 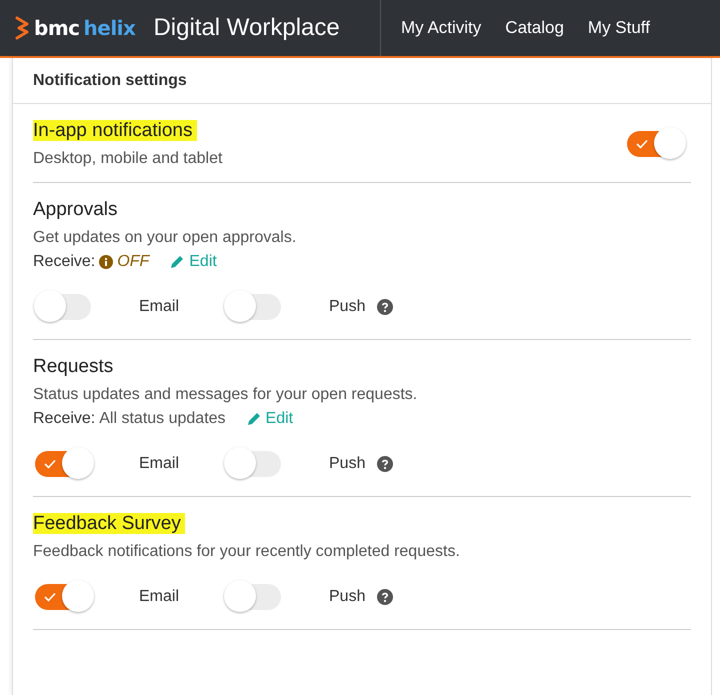 What do you see at coordinates (73, 366) in the screenshot?
I see `section-title: Requests` at bounding box center [73, 366].